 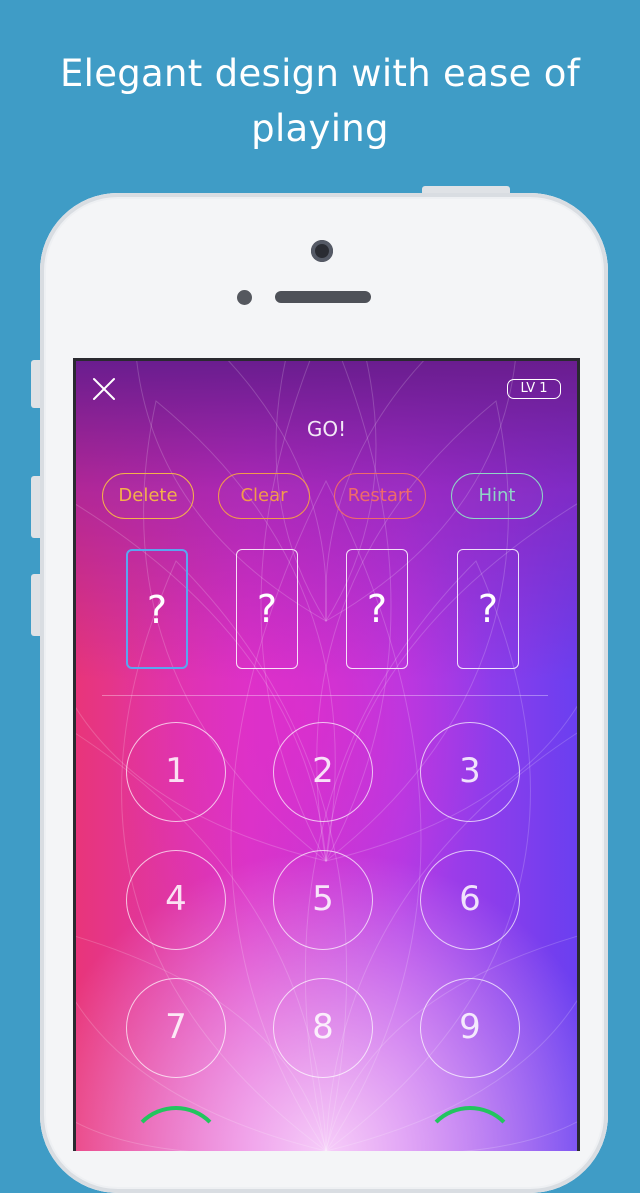 What do you see at coordinates (323, 1028) in the screenshot?
I see `keypad-button-8: 8` at bounding box center [323, 1028].